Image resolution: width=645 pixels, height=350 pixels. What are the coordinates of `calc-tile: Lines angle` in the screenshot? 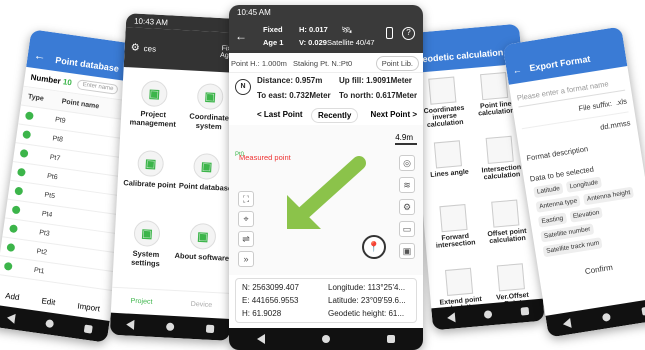 It's located at (449, 170).